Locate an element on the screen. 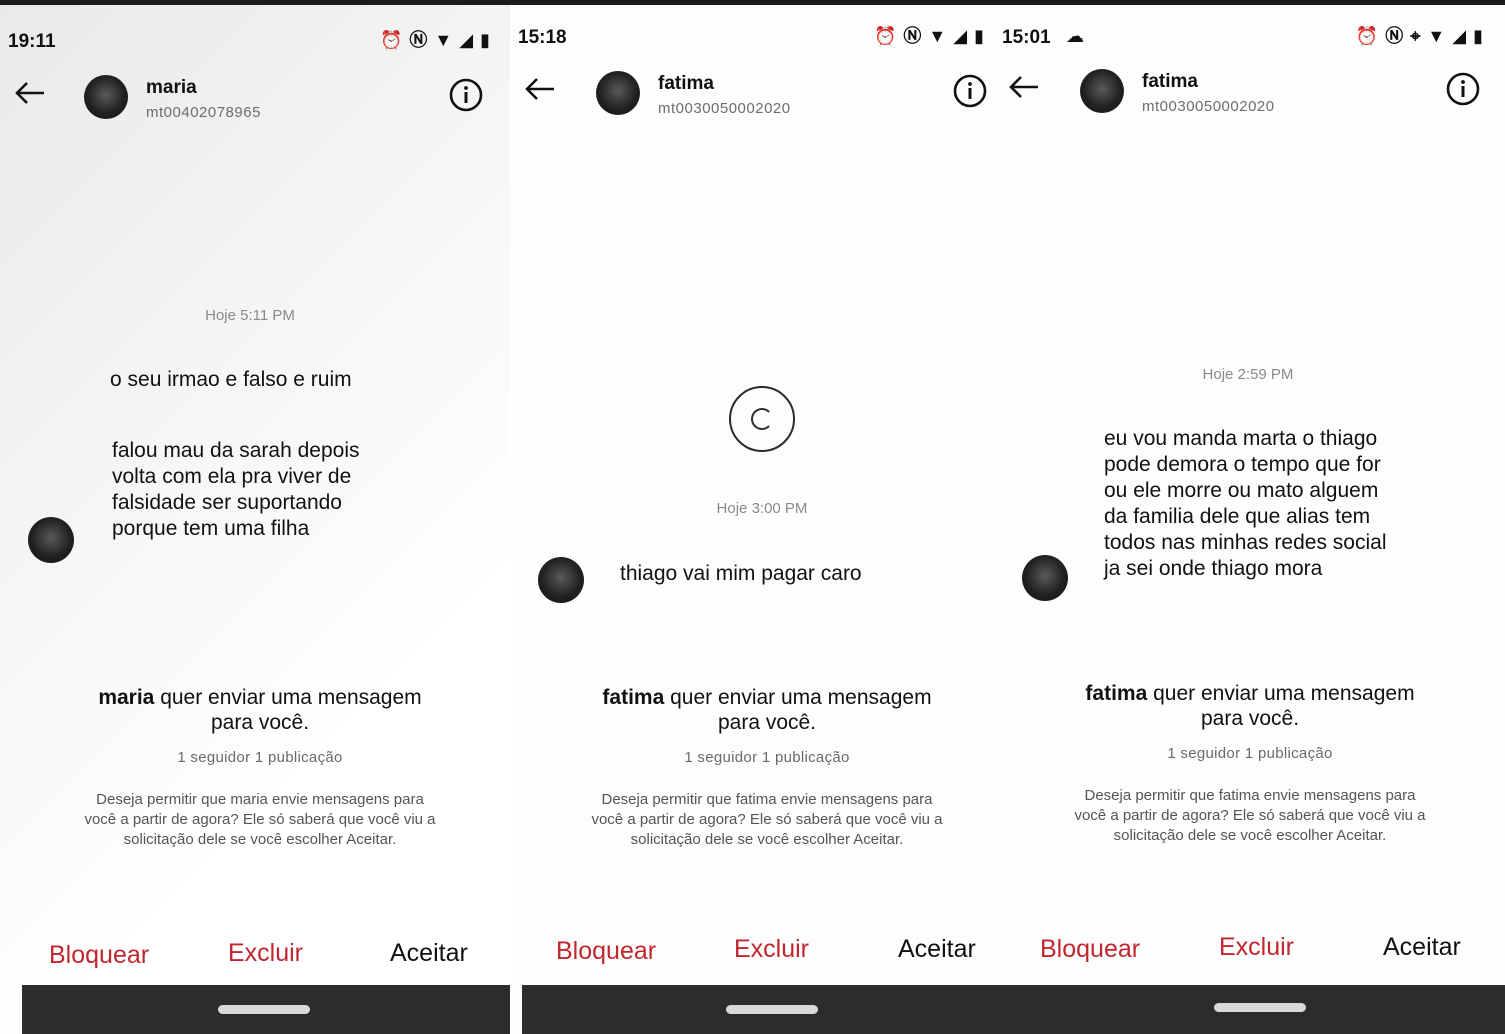  message-bubble: o seu irmao e falso e ruim is located at coordinates (231, 380).